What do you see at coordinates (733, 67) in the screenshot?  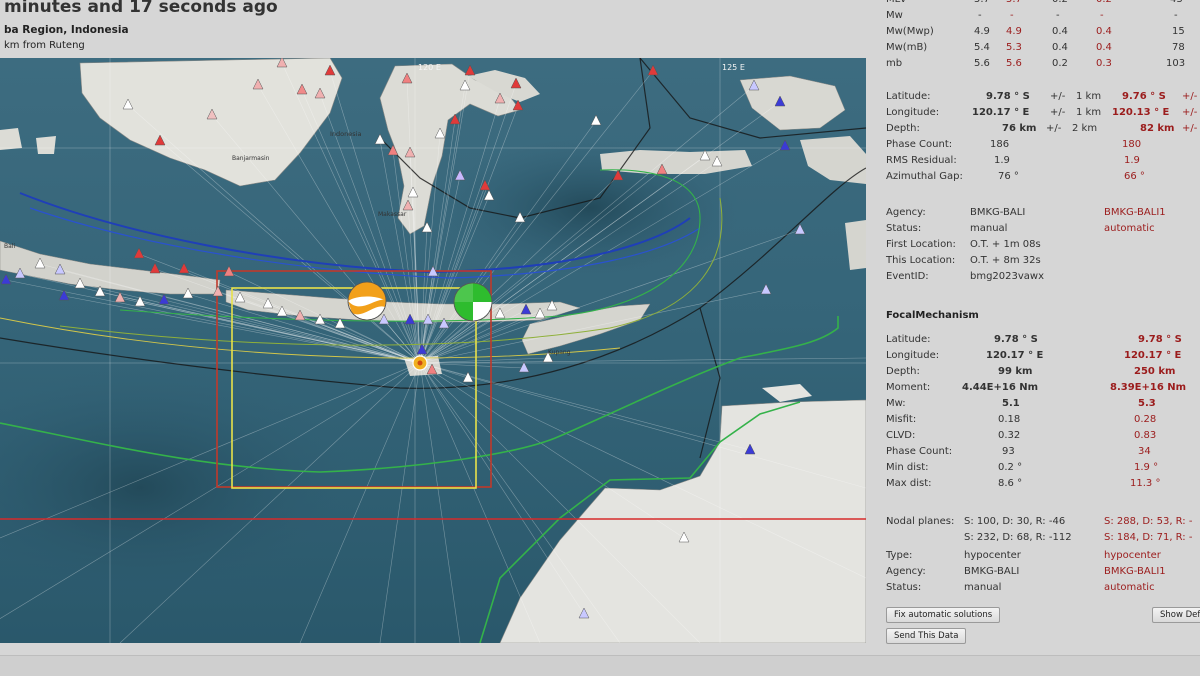 I see `lon-label-125: 125 E` at bounding box center [733, 67].